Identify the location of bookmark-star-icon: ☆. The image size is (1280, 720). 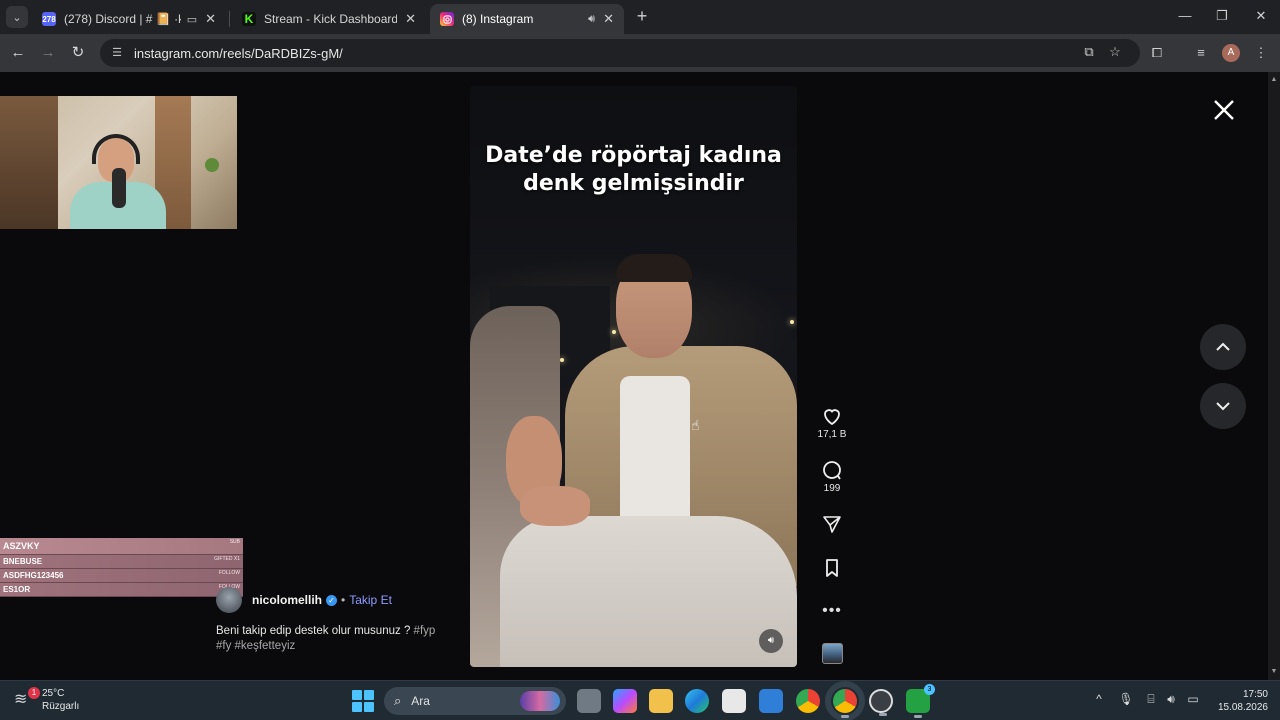
(1115, 52).